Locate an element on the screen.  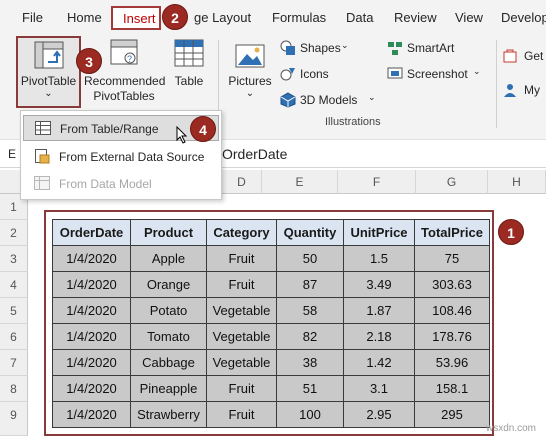
table-row: 1/4/2020 Pineapple Fruit 51 3.1 158.1 is located at coordinates (271, 388).